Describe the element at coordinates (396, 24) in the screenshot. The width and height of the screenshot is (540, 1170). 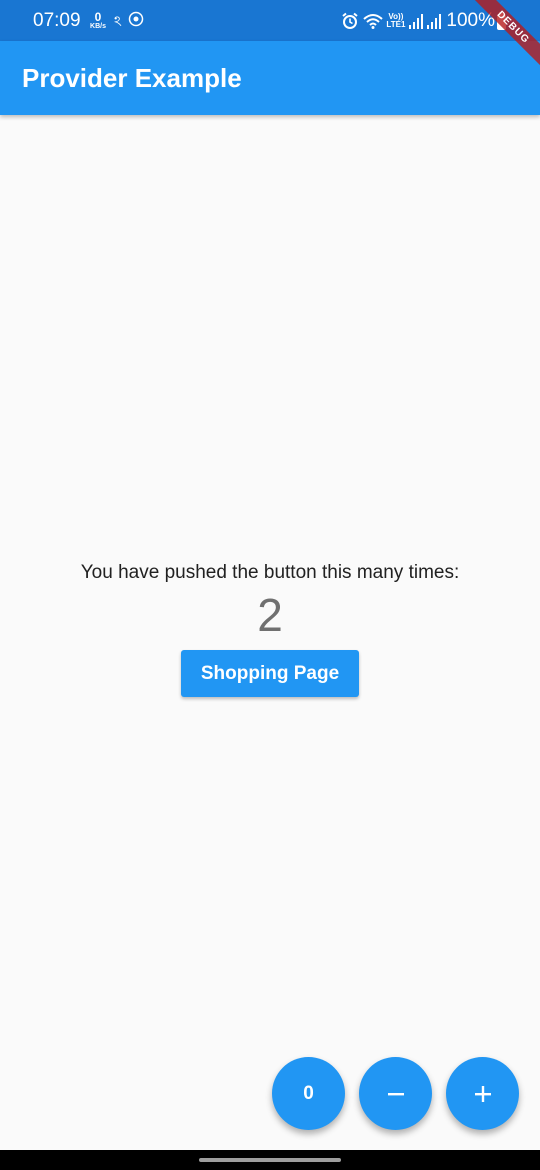
I see `volte-bottom-label: LTE1` at that location.